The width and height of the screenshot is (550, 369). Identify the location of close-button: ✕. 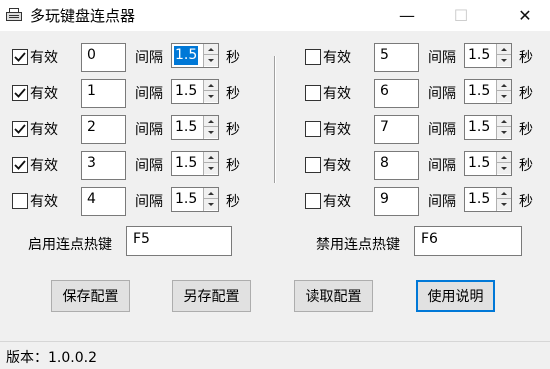
(525, 15).